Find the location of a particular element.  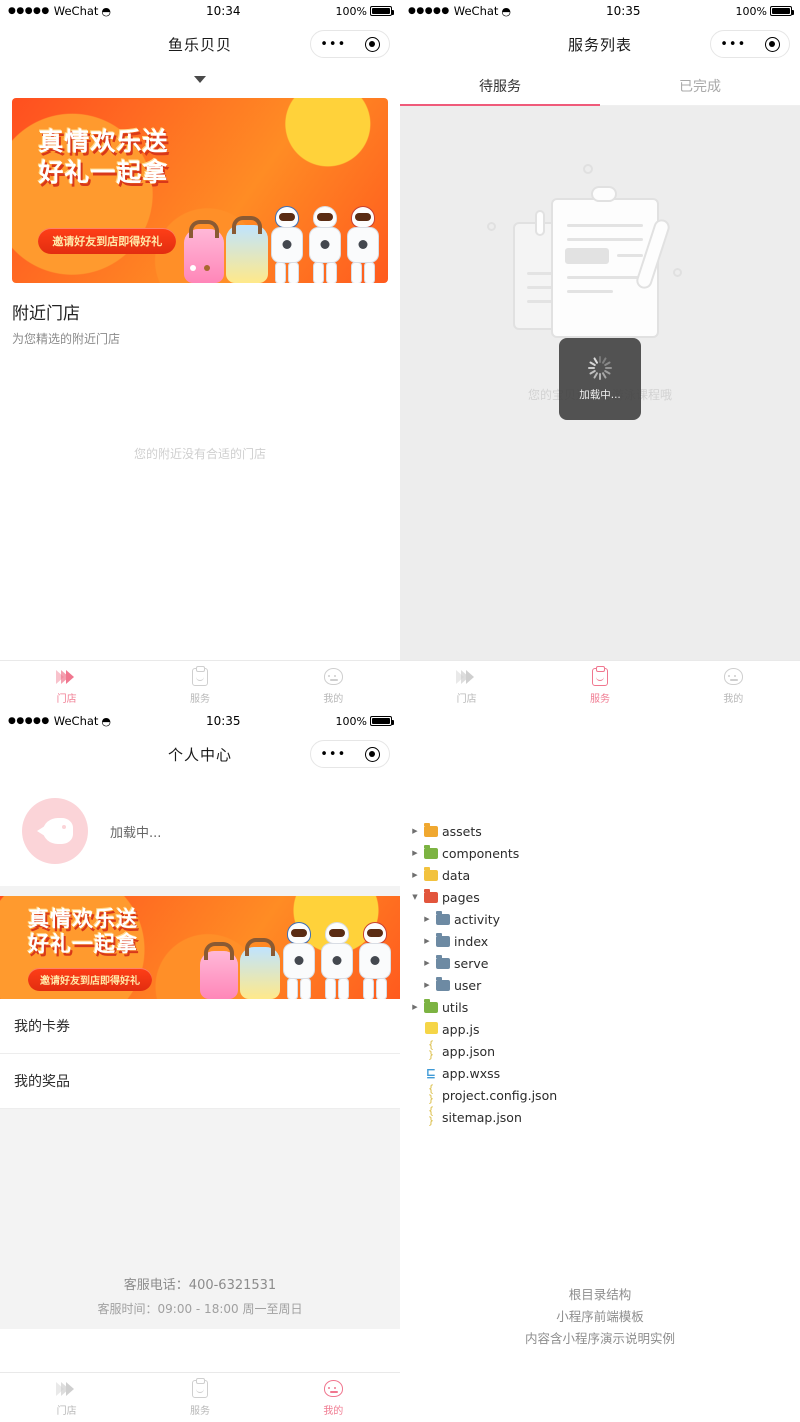

status-bar-left: ●●●●● WeChat ◓ is located at coordinates (59, 721).